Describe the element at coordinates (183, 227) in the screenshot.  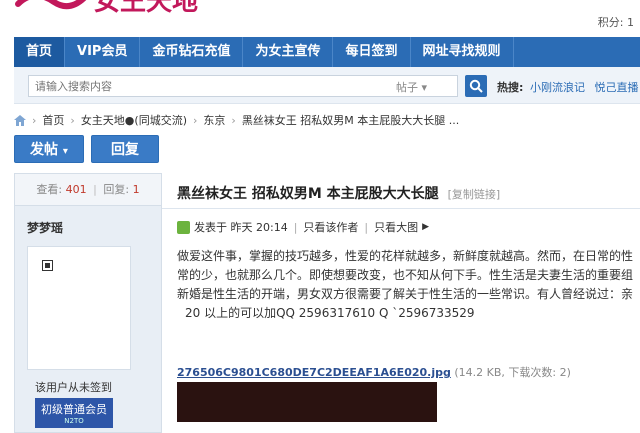
I see `online-status-icon` at that location.